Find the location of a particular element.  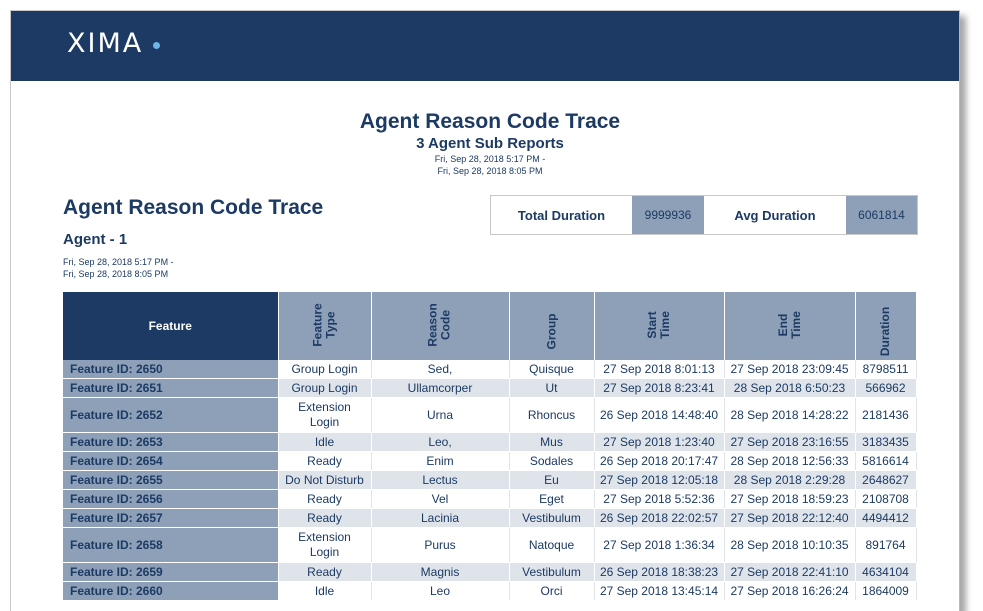

cell-reason-code: Vel is located at coordinates (440, 499).